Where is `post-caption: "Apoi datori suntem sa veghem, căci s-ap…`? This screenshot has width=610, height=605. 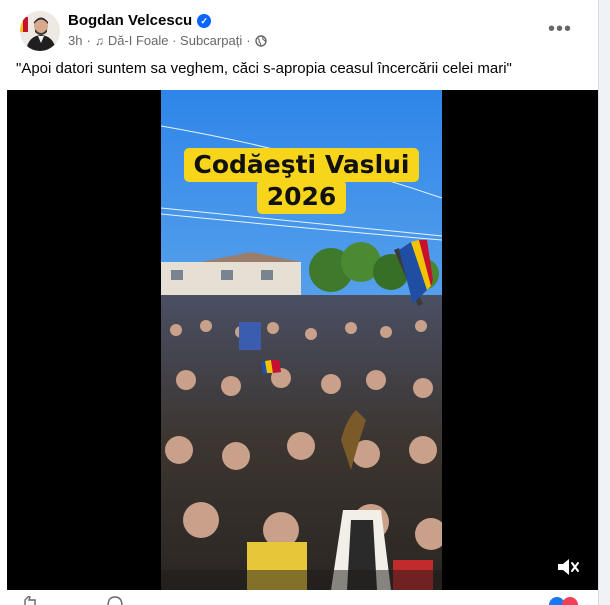 post-caption: "Apoi datori suntem sa veghem, căci s-ap… is located at coordinates (264, 68).